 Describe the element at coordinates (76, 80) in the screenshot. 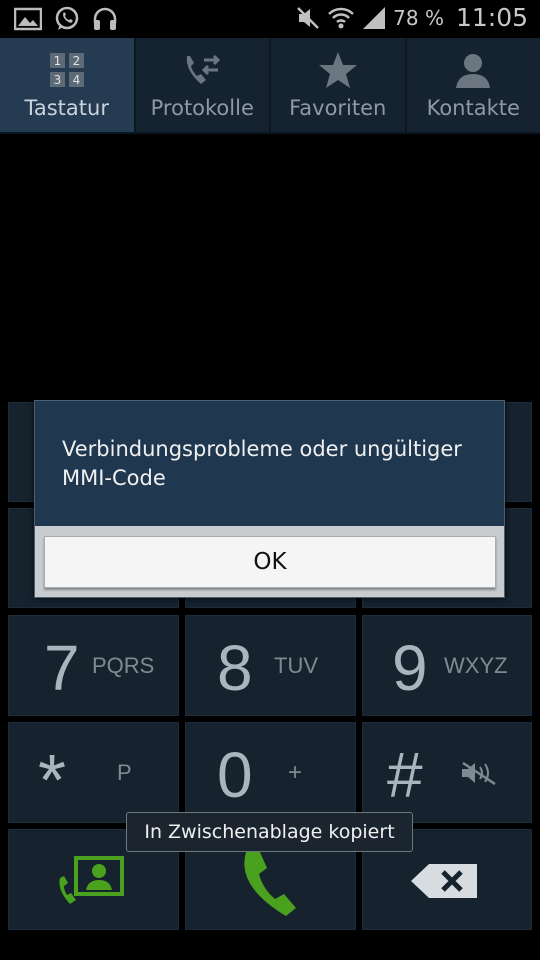

I see `svg-text: 4` at that location.